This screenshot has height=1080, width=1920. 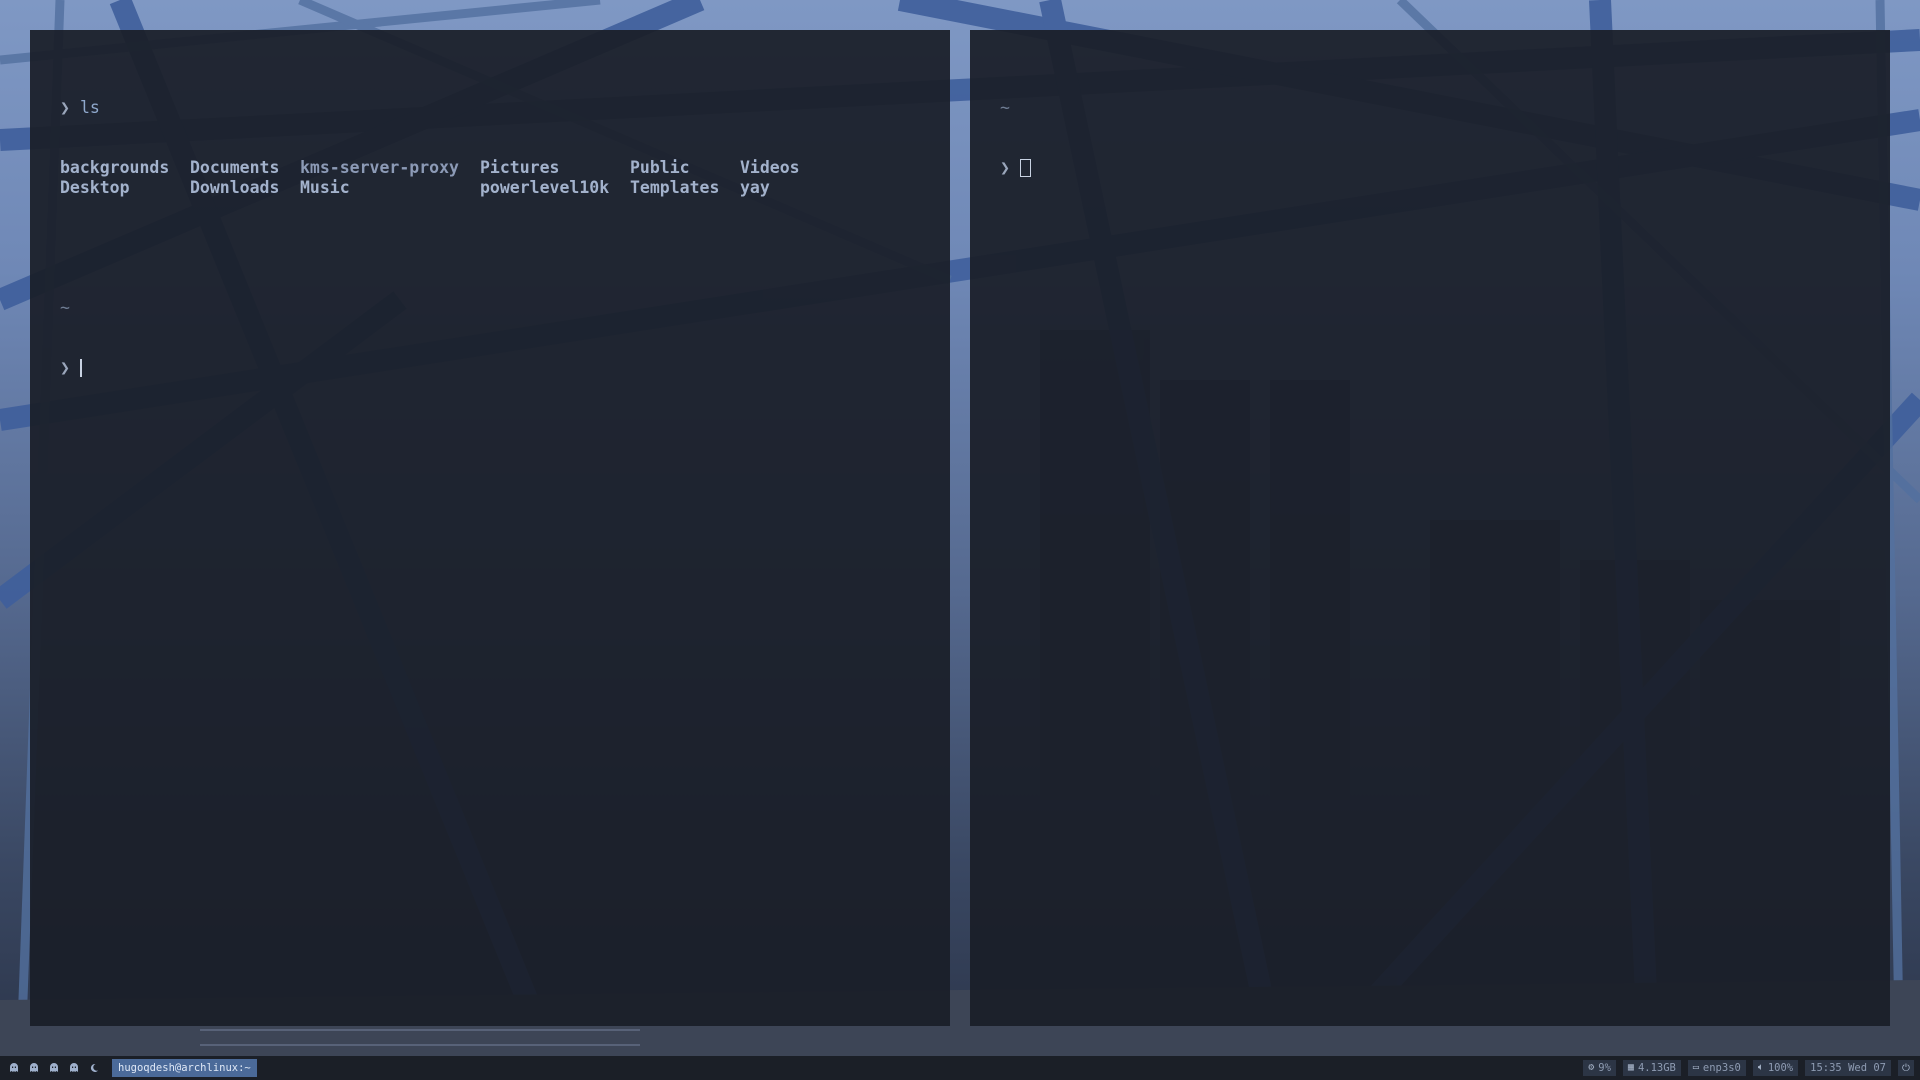 I want to click on volume-level: 100%, so click(x=1780, y=1068).